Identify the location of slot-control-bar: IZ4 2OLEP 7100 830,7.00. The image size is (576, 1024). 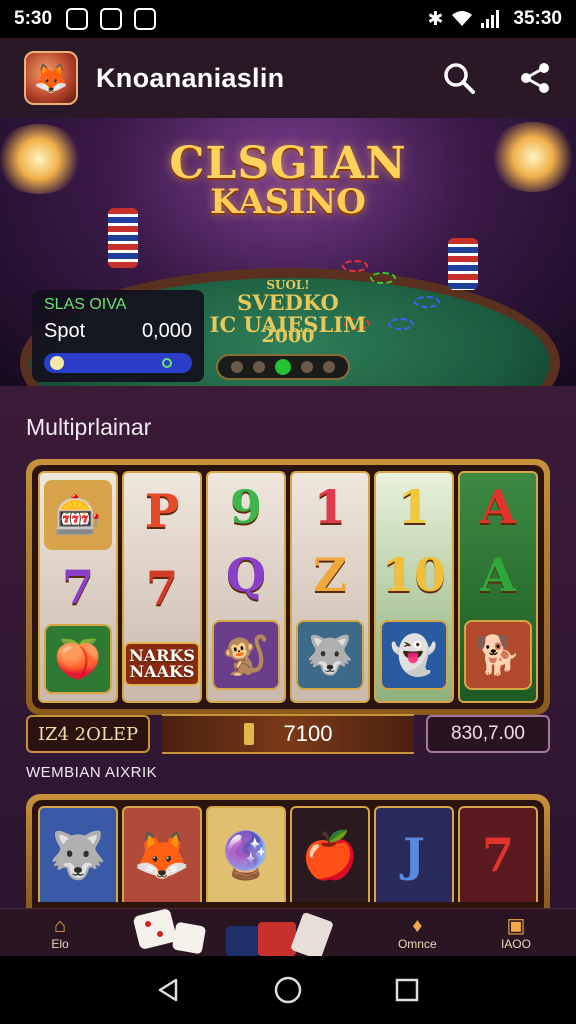
(288, 734).